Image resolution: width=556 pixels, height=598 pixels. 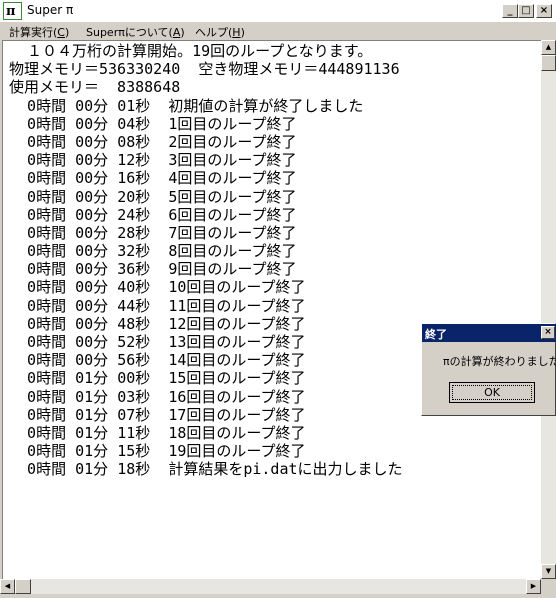 I want to click on maximize-button: □, so click(x=526, y=11).